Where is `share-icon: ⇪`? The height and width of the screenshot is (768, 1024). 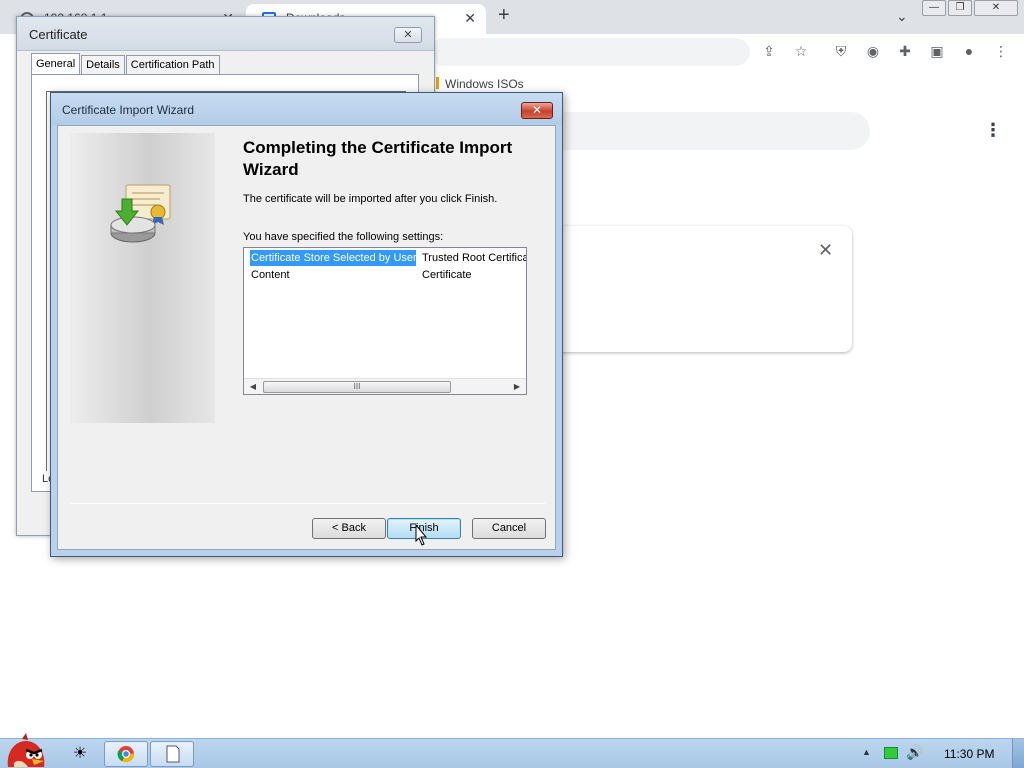
share-icon: ⇪ is located at coordinates (769, 51).